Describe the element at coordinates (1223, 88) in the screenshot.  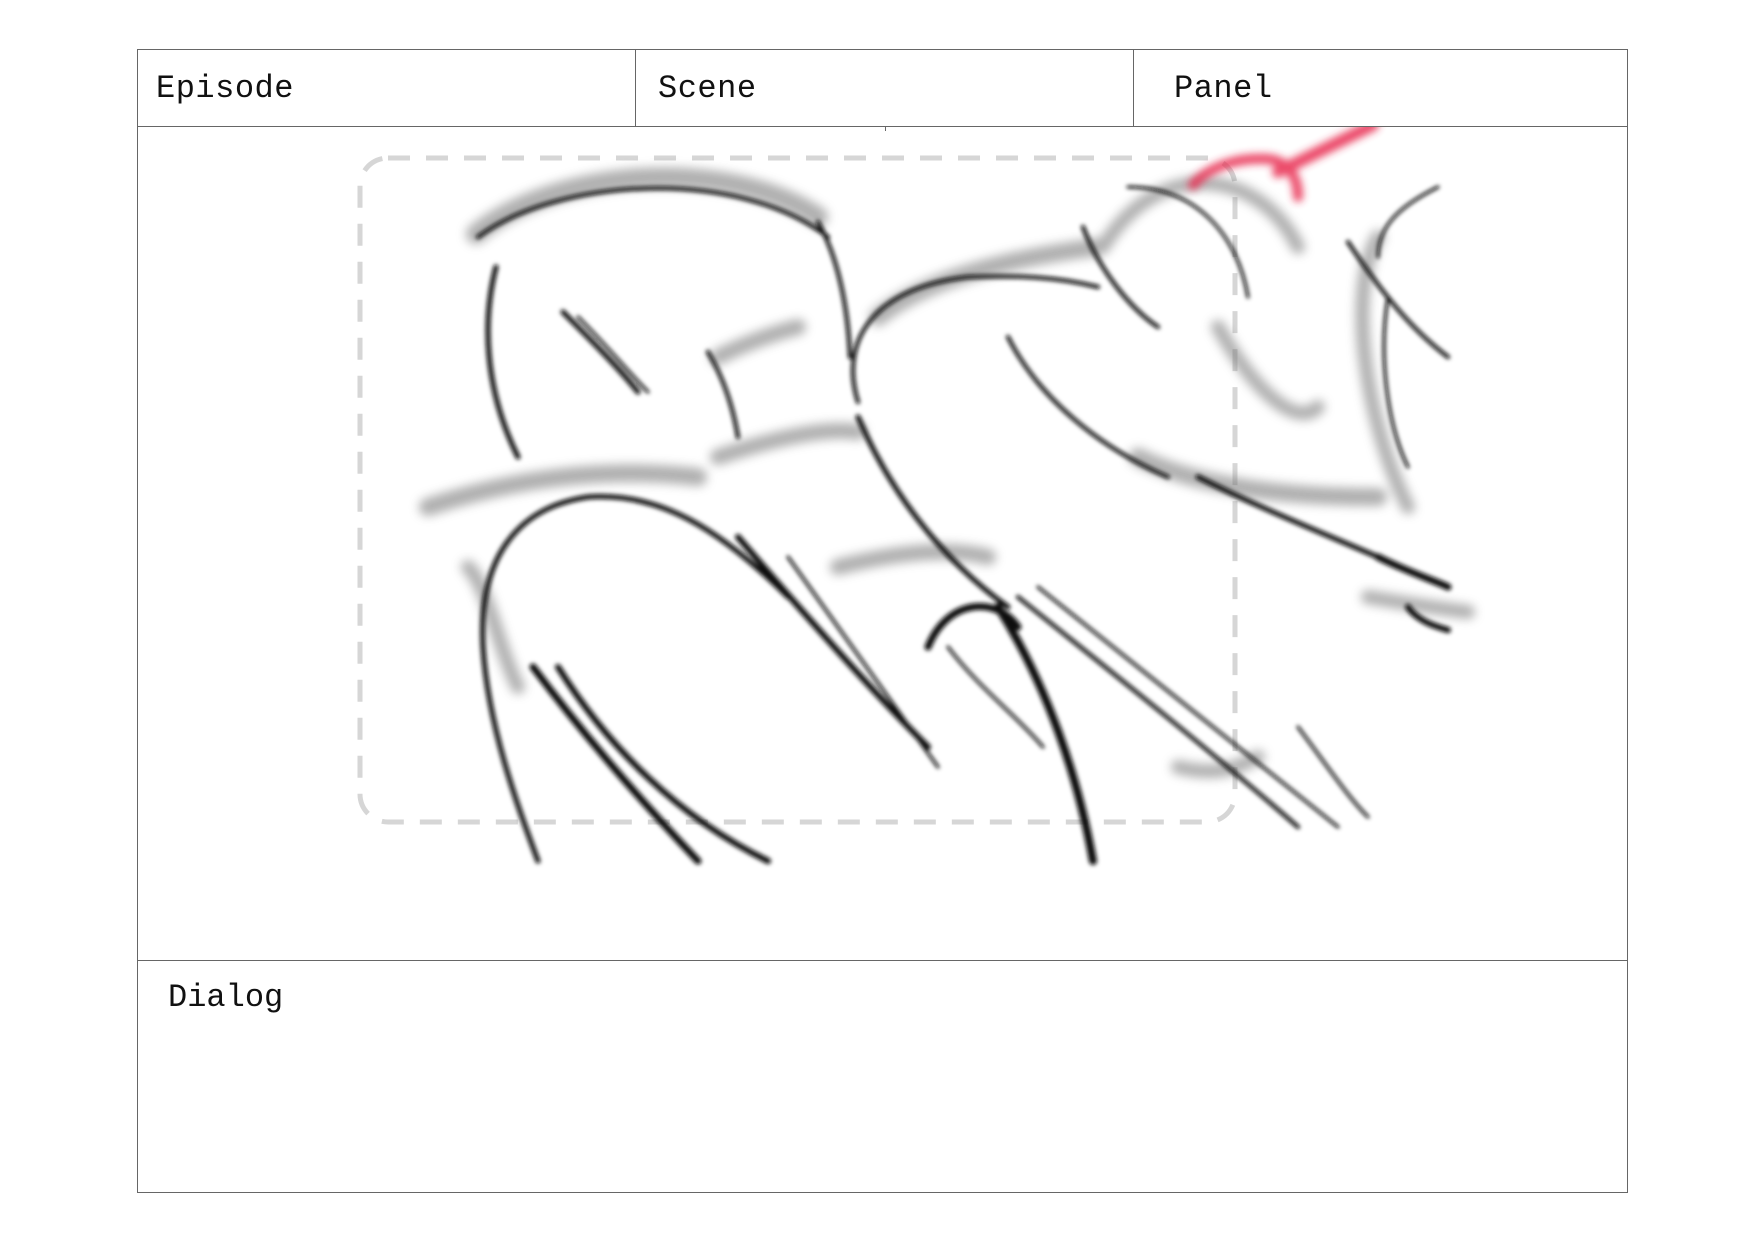
I see `panel-label: Panel` at that location.